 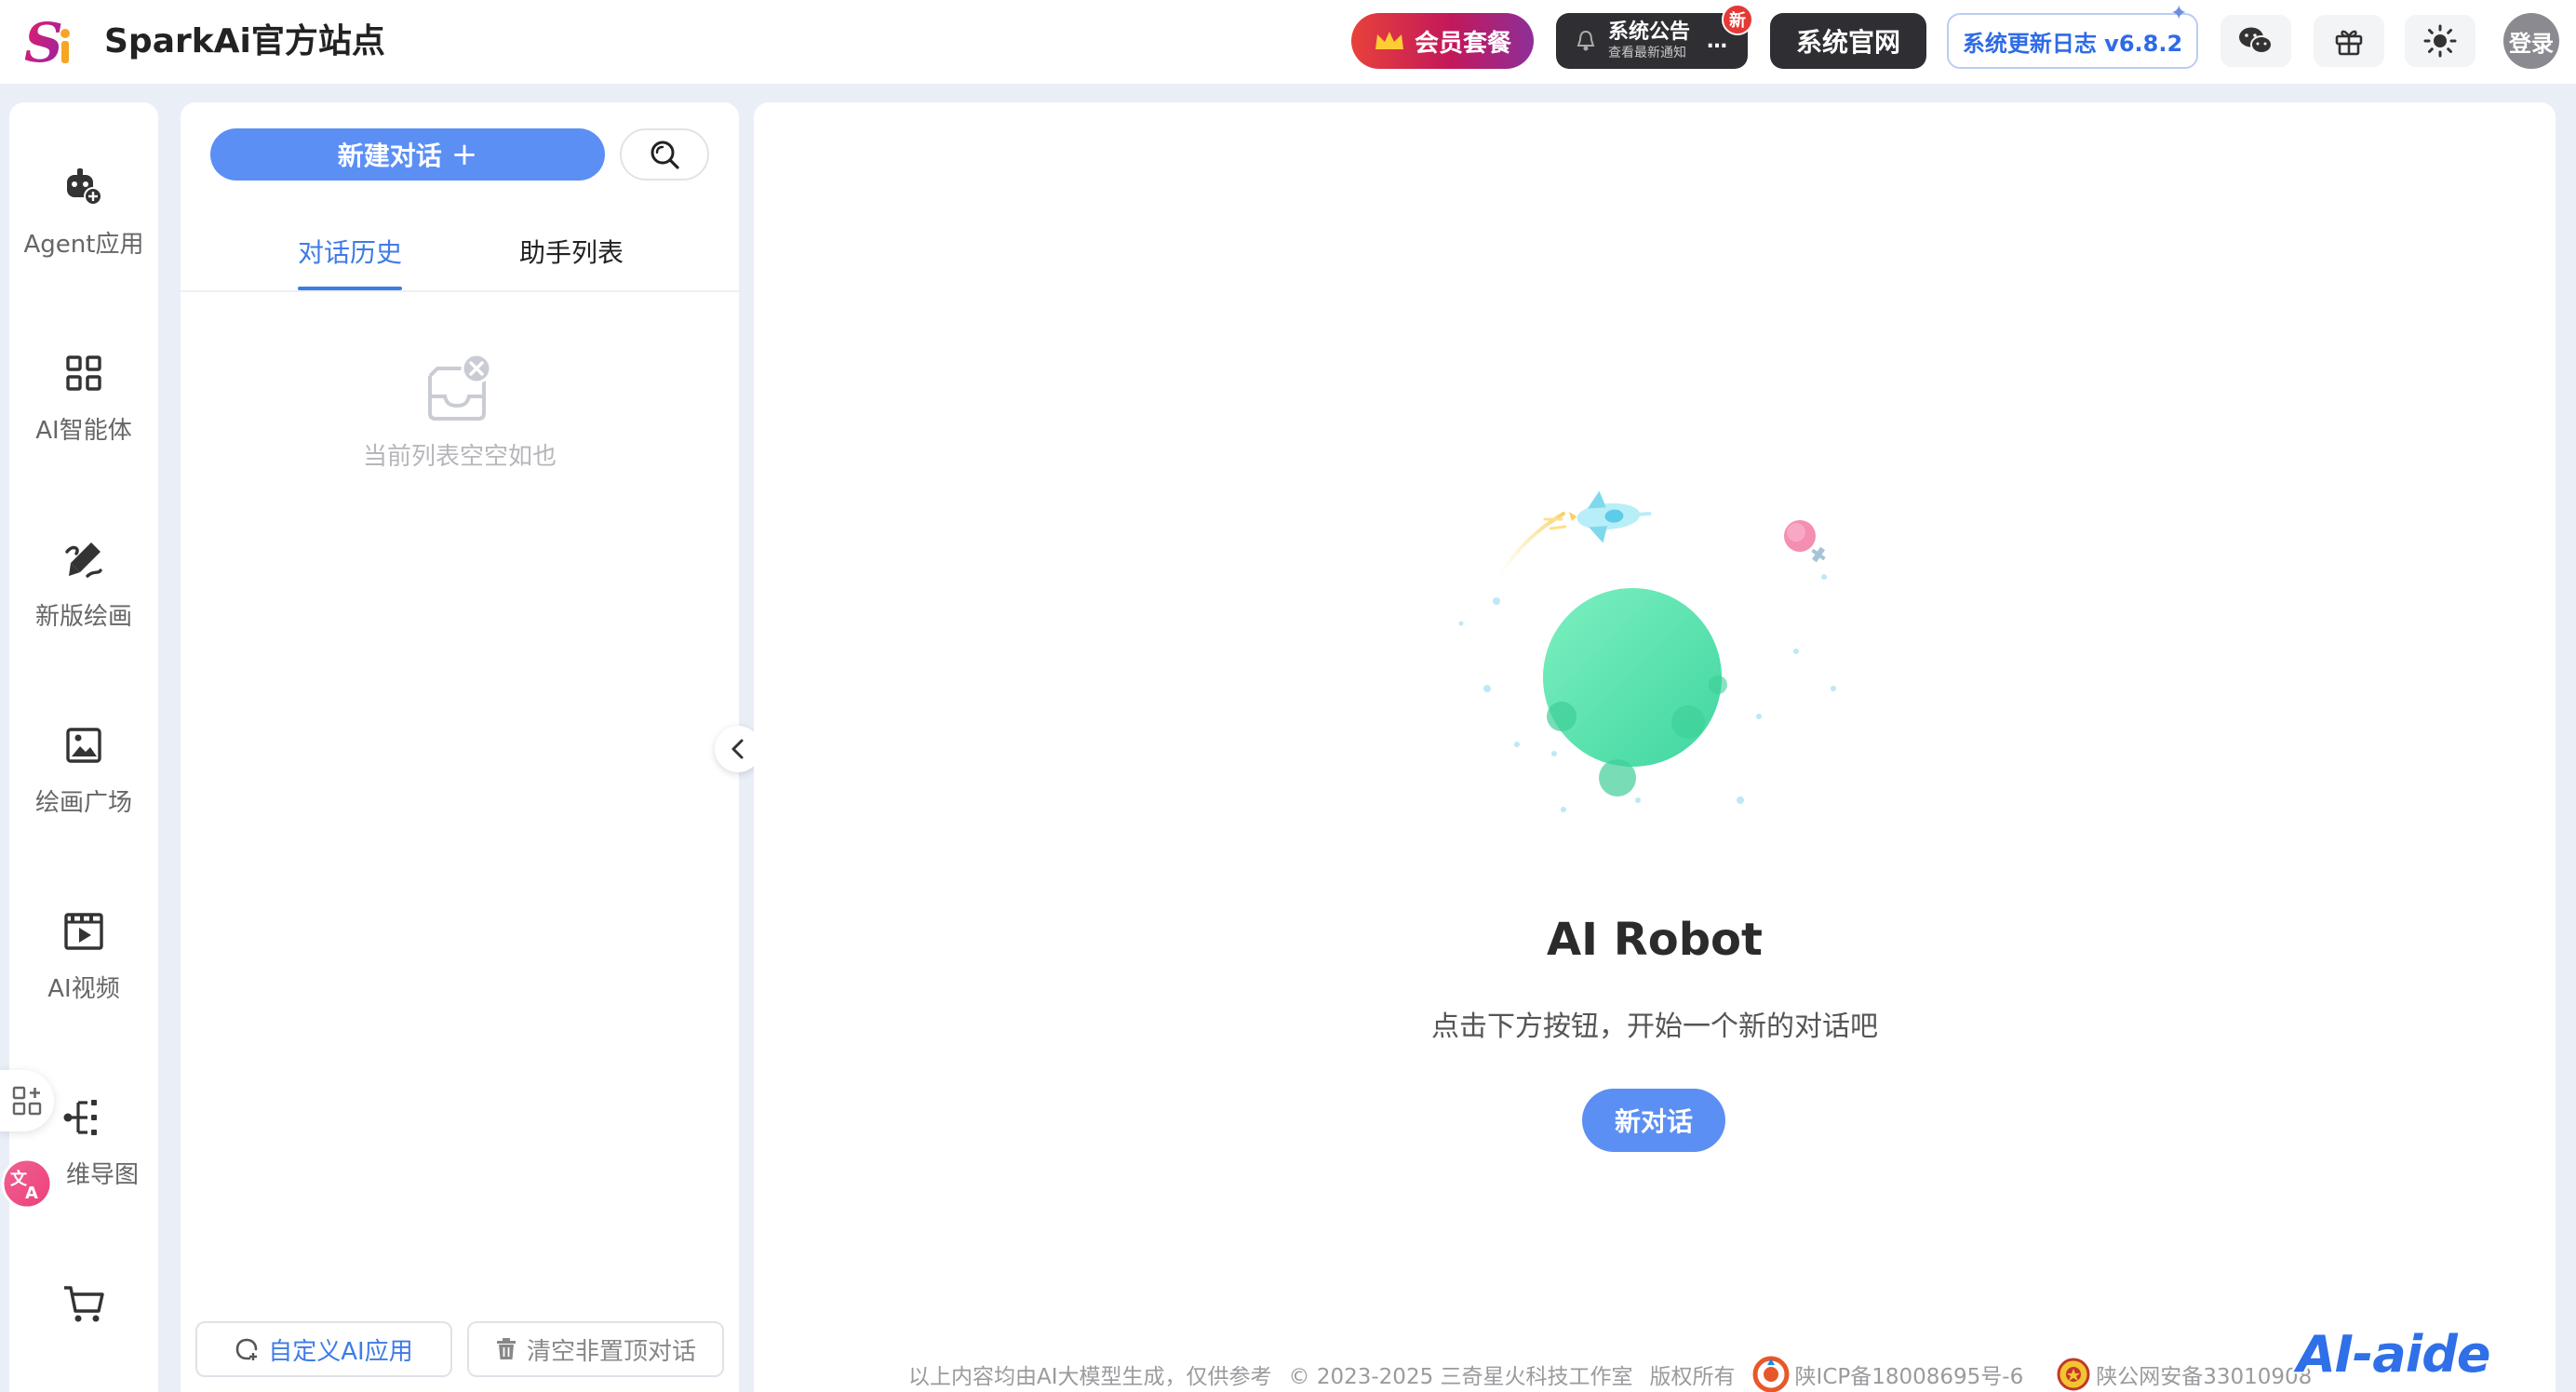 What do you see at coordinates (83, 617) in the screenshot?
I see `nav-label-new-painting: 新版绘画` at bounding box center [83, 617].